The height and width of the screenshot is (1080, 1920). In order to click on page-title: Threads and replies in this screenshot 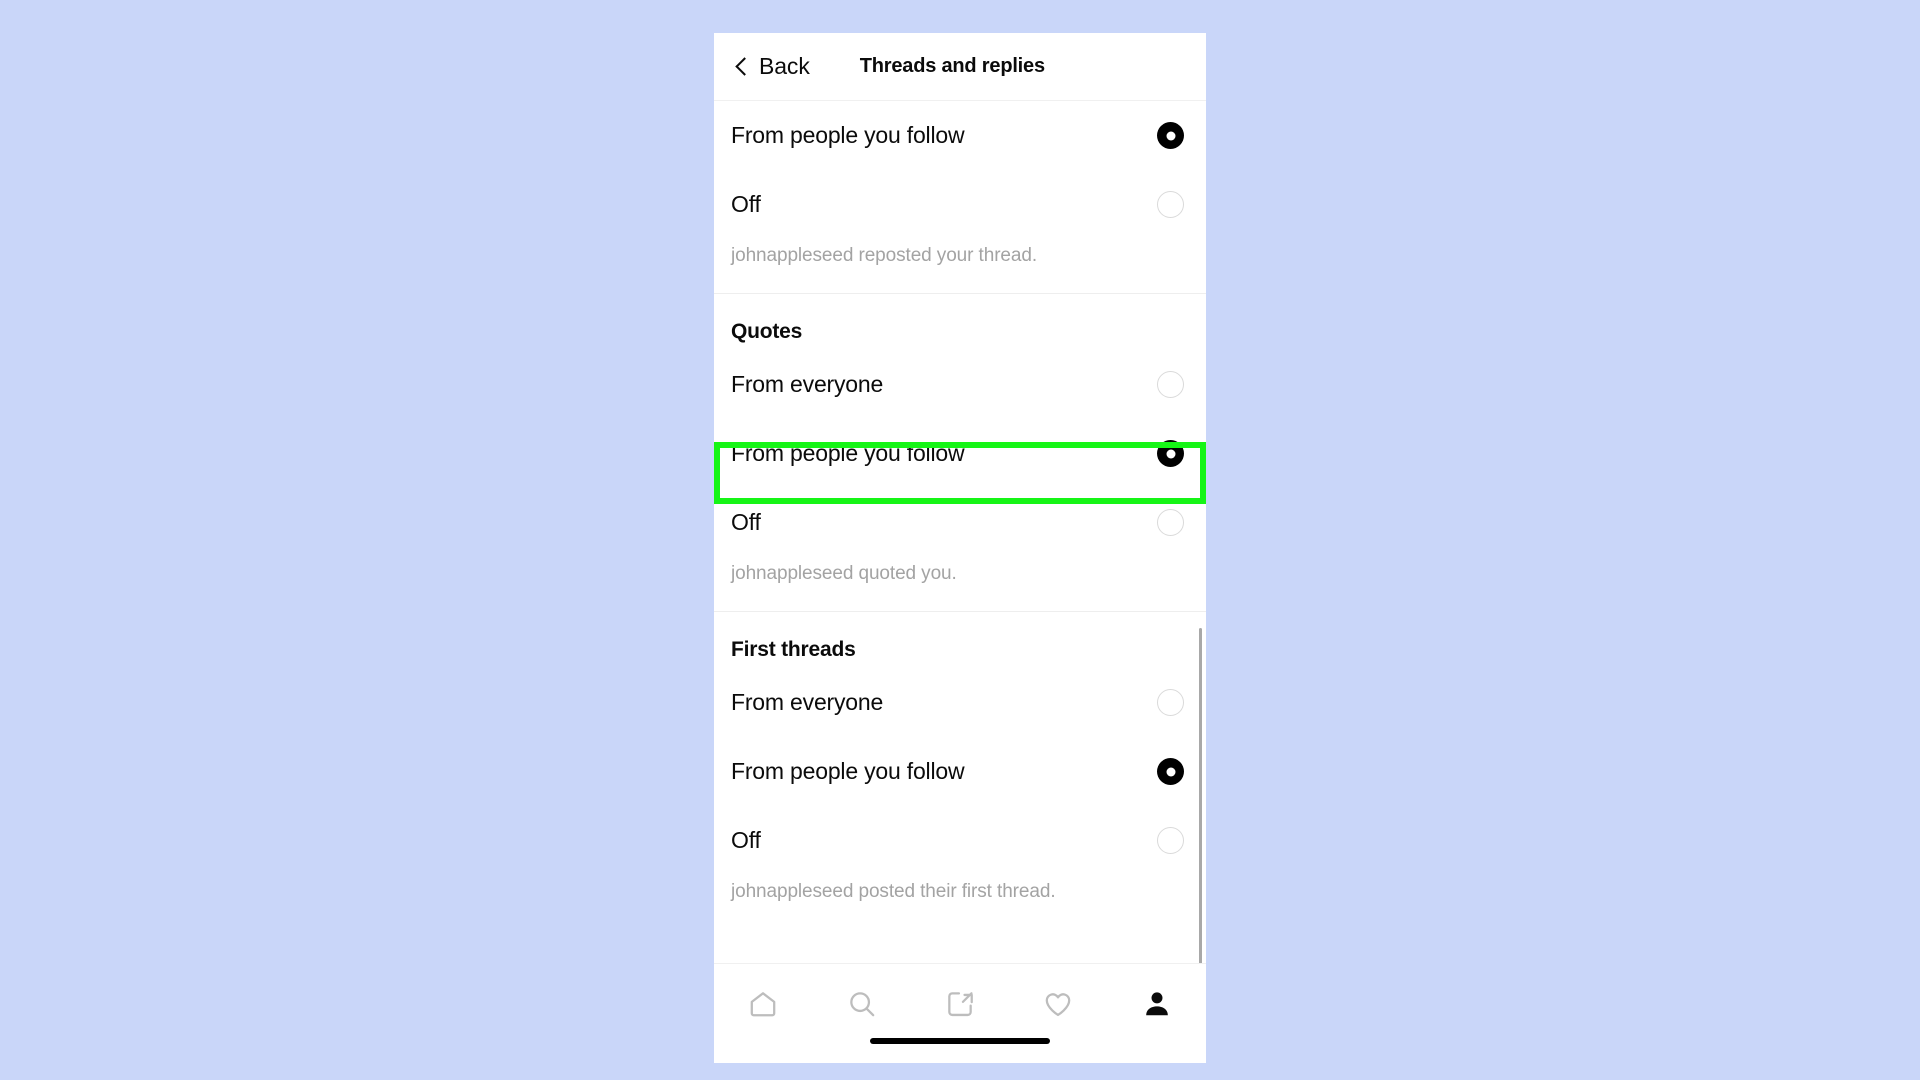, I will do `click(952, 66)`.